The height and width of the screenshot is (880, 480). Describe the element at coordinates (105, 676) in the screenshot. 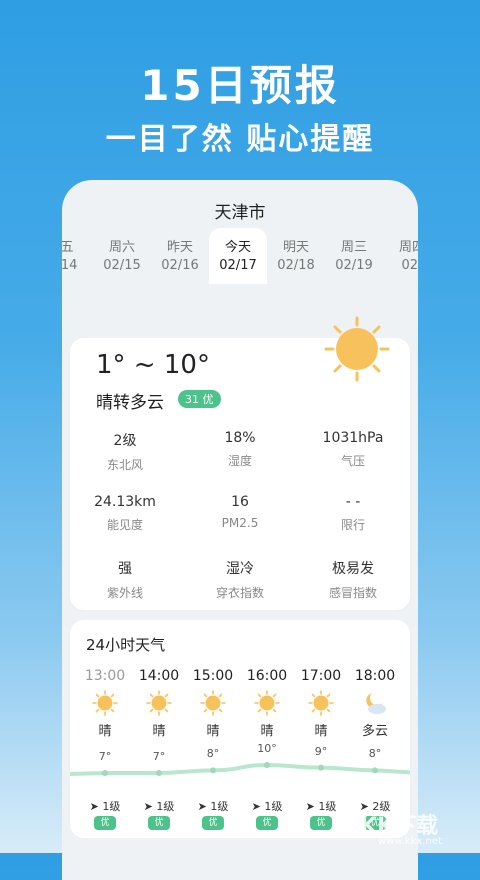

I see `hour-time: 13:00` at that location.